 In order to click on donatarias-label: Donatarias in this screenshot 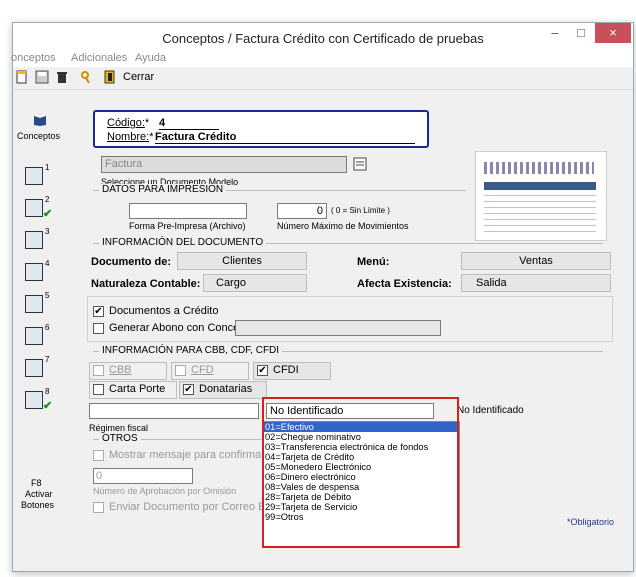, I will do `click(225, 389)`.